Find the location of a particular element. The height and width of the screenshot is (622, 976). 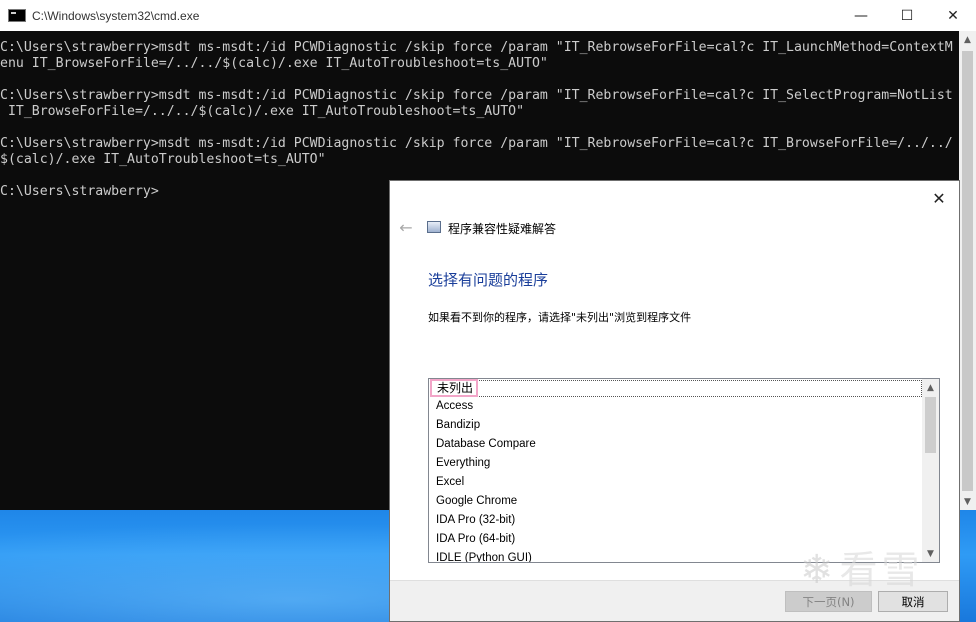

minimize-button: — is located at coordinates (861, 15).